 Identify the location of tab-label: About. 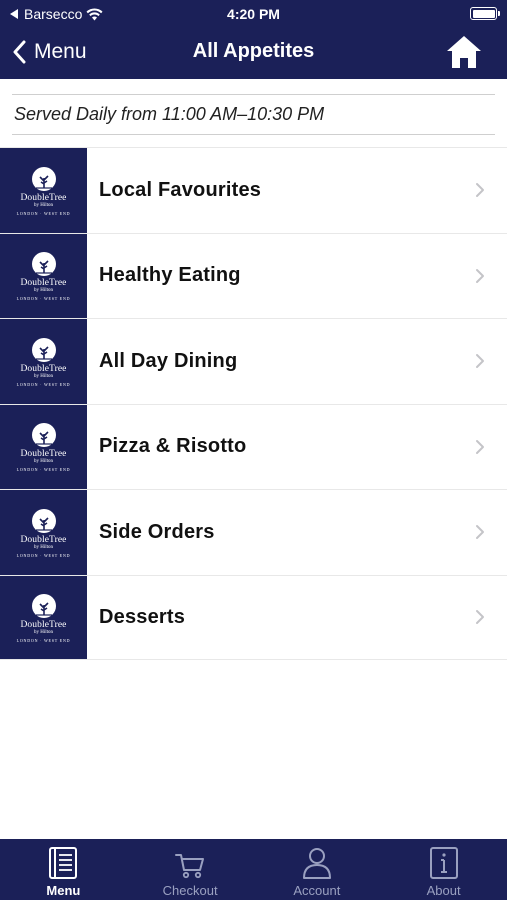
(443, 890).